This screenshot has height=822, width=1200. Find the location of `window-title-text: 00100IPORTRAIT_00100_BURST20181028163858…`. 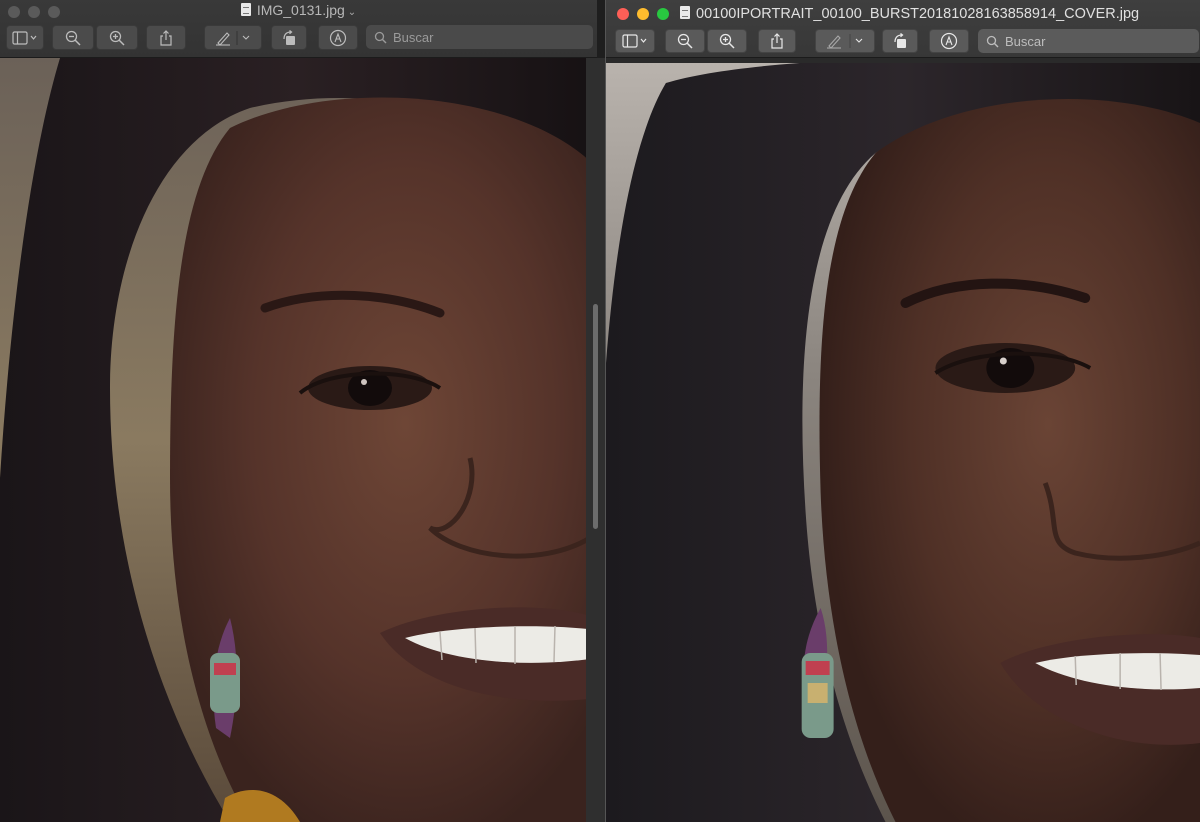

window-title-text: 00100IPORTRAIT_00100_BURST20181028163858… is located at coordinates (918, 14).